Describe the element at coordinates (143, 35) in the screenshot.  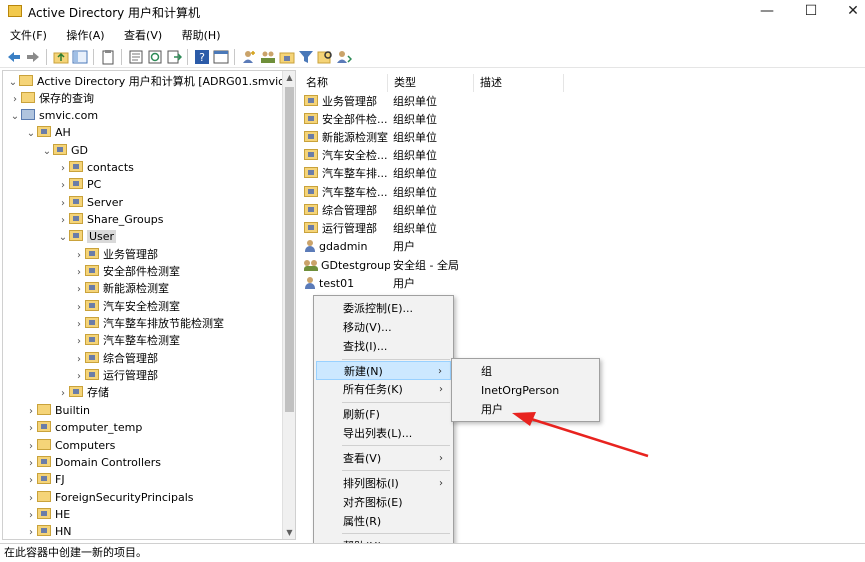
I see `menu-view: 查看(V)` at that location.